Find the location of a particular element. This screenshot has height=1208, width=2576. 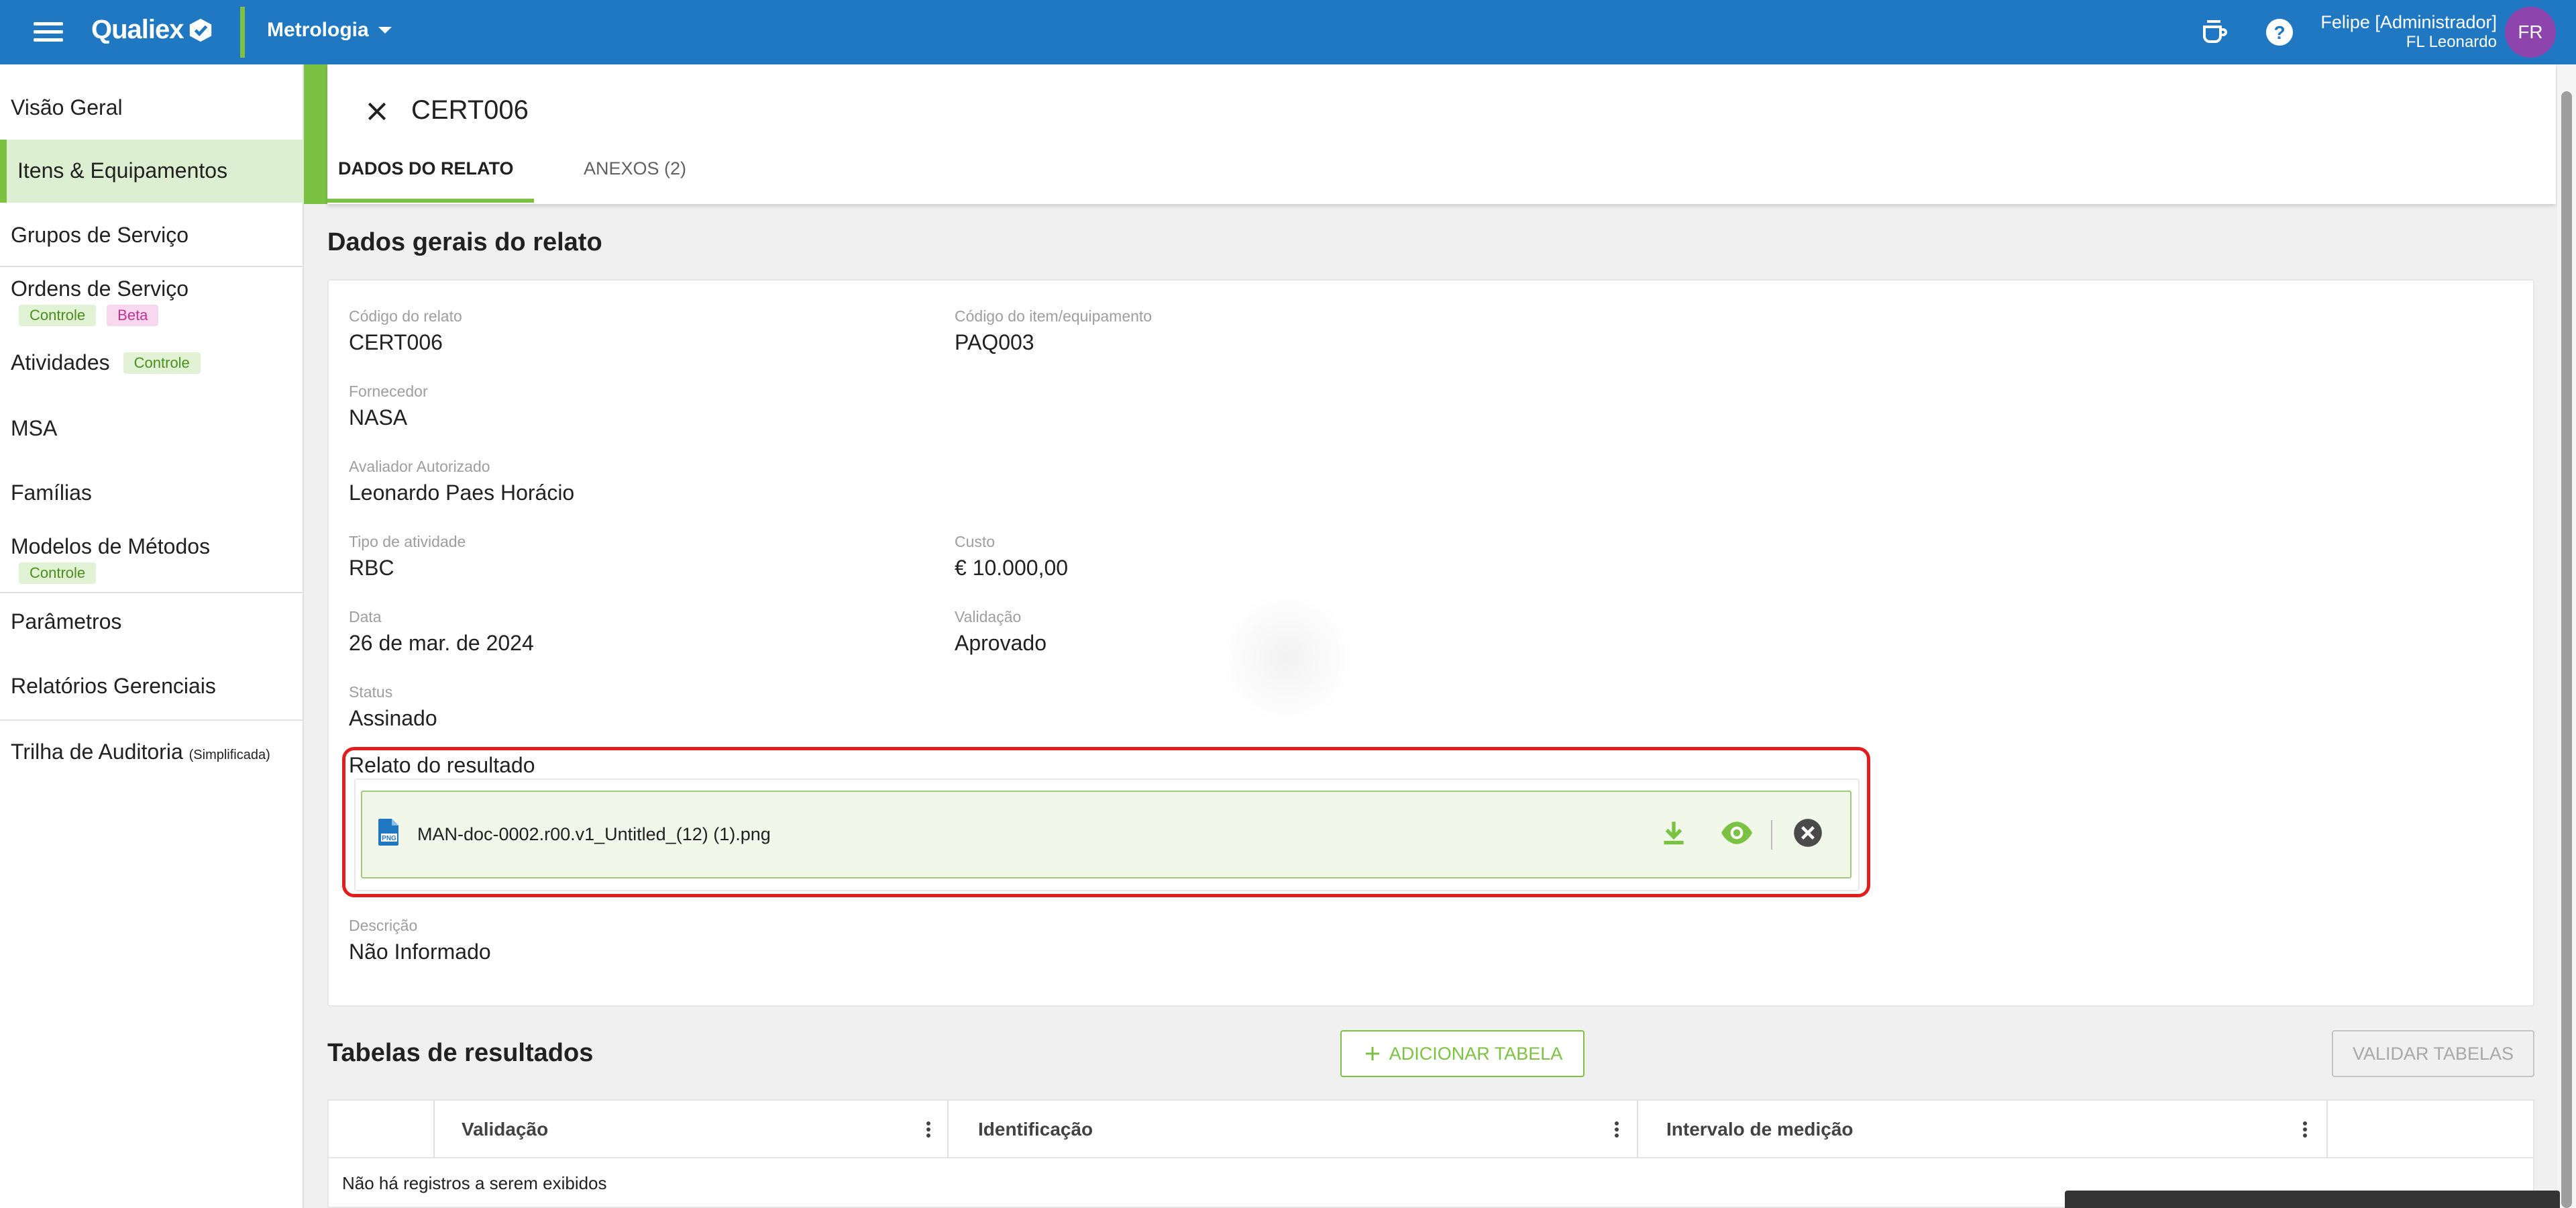

field-value-descricao: Não Informado is located at coordinates (420, 952).